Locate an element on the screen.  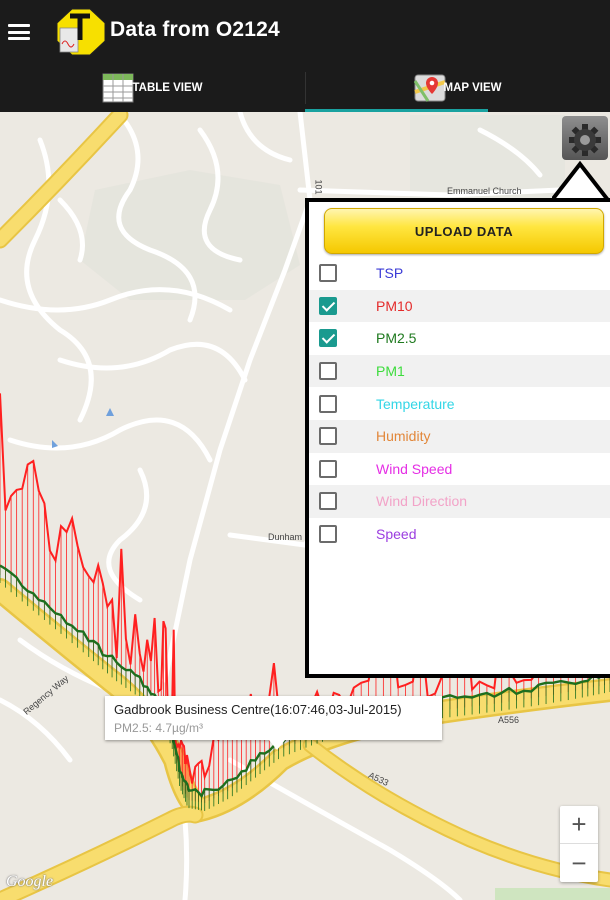
app-title: Data from O2124 is located at coordinates (195, 29).